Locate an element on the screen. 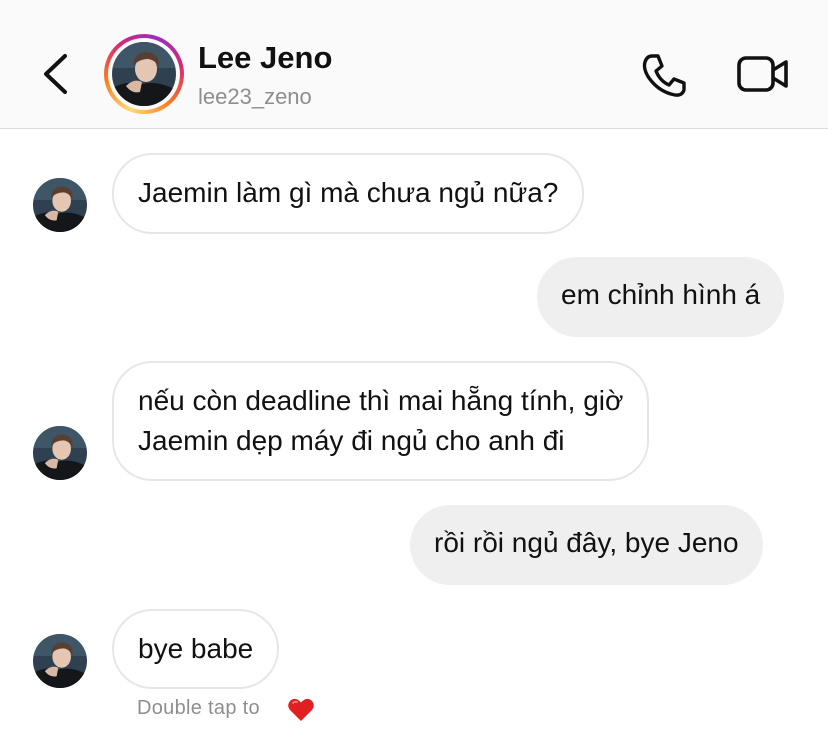 This screenshot has width=828, height=736. incoming-message-bubble: bye babe is located at coordinates (196, 649).